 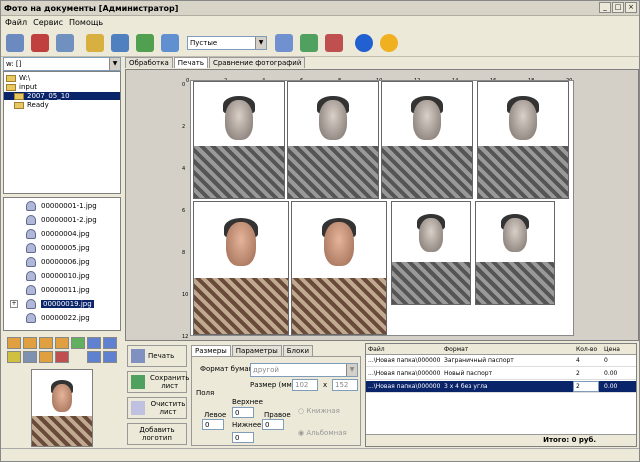 I want to click on width-input: 102, so click(x=305, y=385).